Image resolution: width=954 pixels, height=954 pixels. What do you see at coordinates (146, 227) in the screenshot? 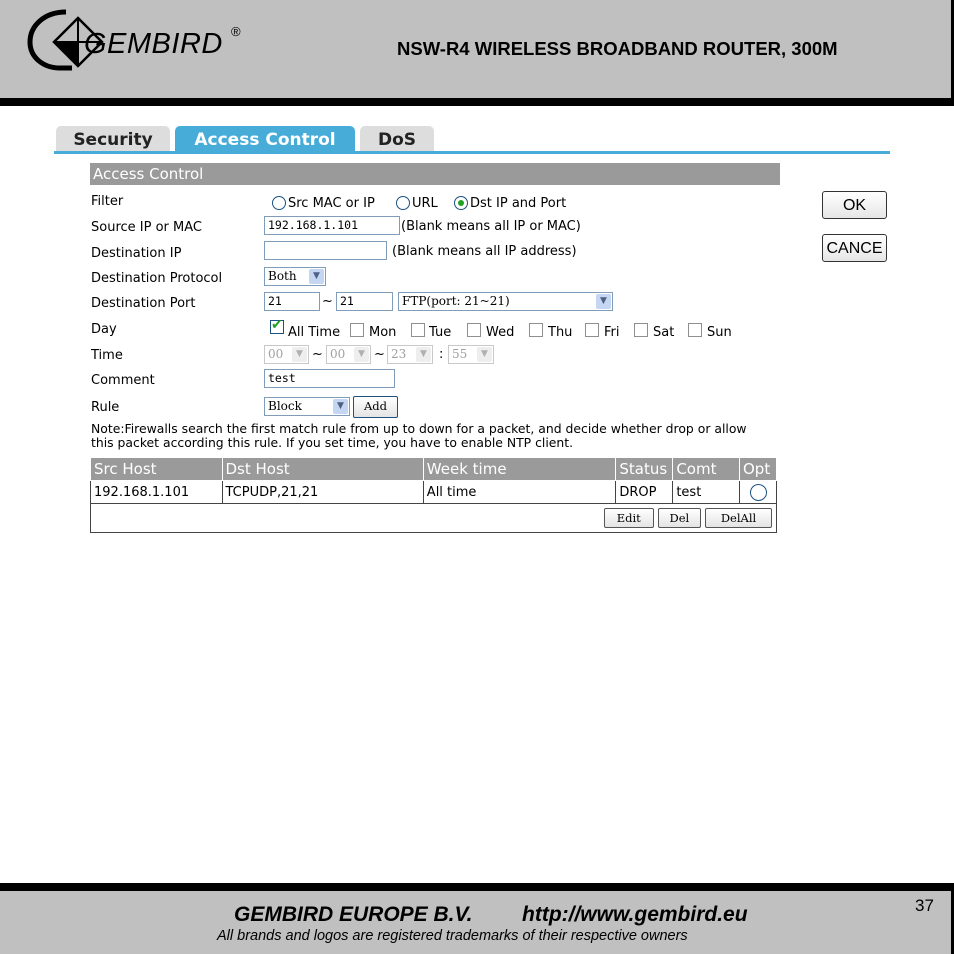
I see `source-ip-label: Source IP or MAC` at bounding box center [146, 227].